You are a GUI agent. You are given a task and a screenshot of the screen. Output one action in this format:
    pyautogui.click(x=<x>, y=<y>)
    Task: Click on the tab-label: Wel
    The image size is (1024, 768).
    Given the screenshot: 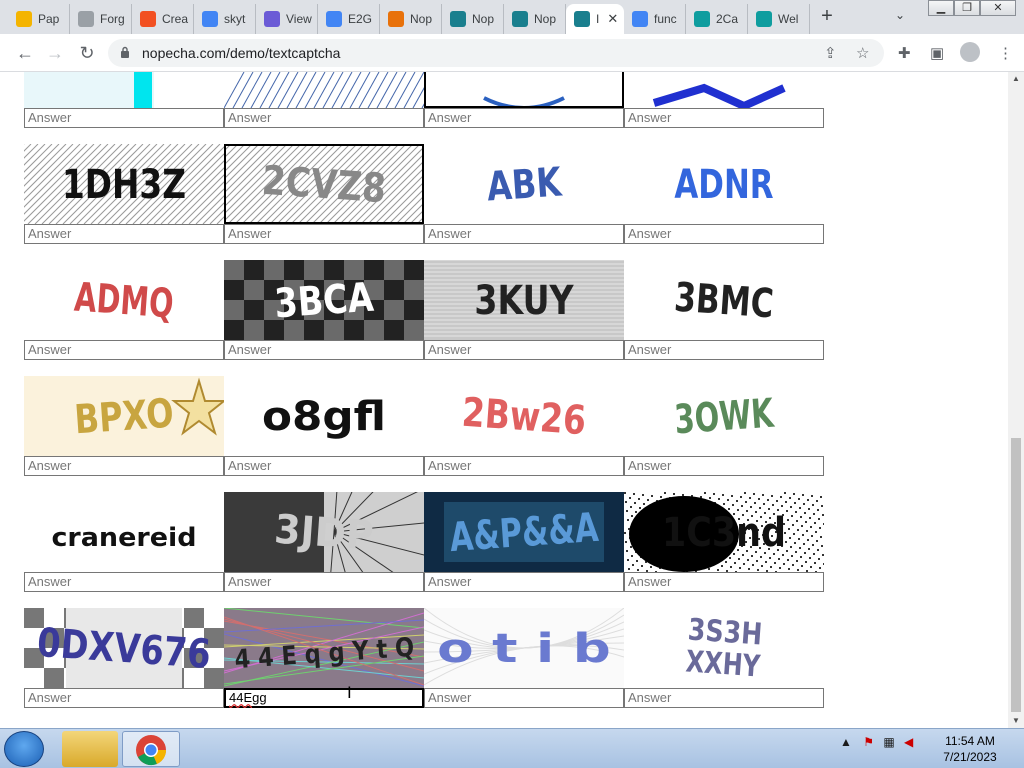 What is the action you would take?
    pyautogui.click(x=788, y=19)
    